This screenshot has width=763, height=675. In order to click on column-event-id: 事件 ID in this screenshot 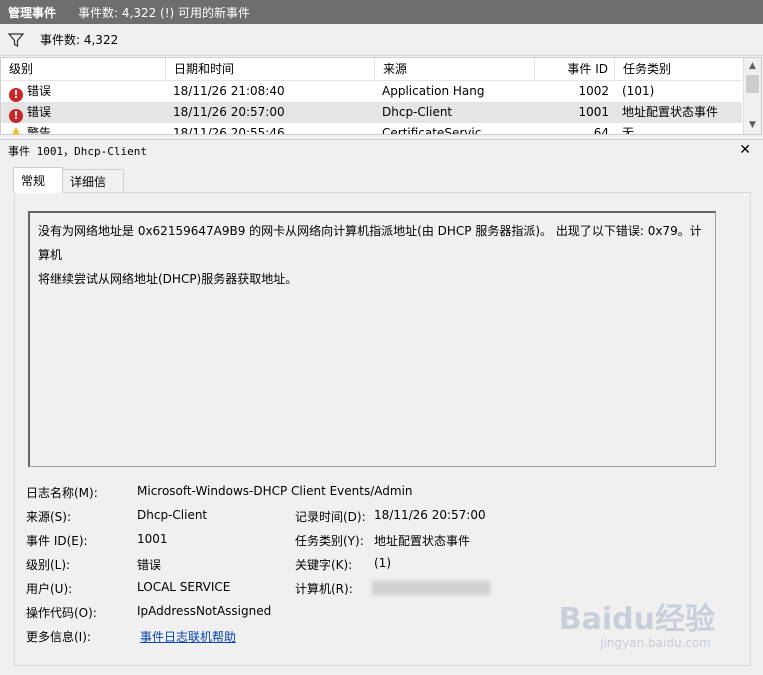, I will do `click(575, 69)`.